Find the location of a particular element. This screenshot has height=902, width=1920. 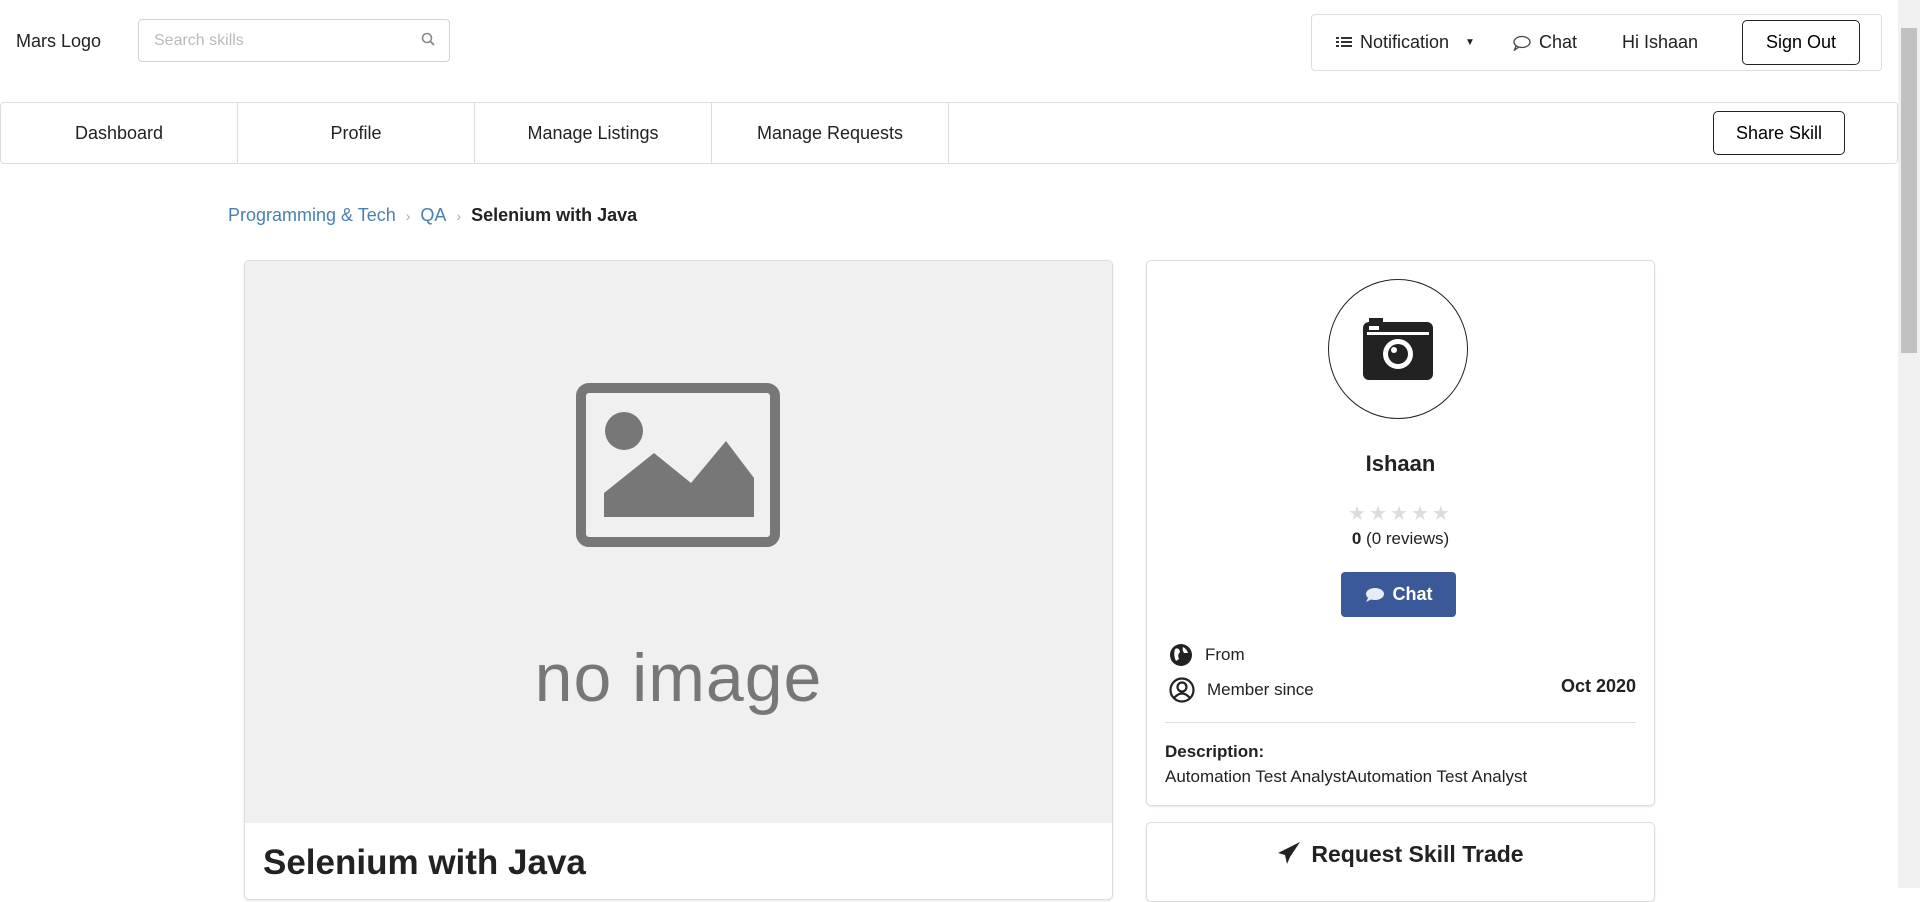

user-icon is located at coordinates (1182, 690).